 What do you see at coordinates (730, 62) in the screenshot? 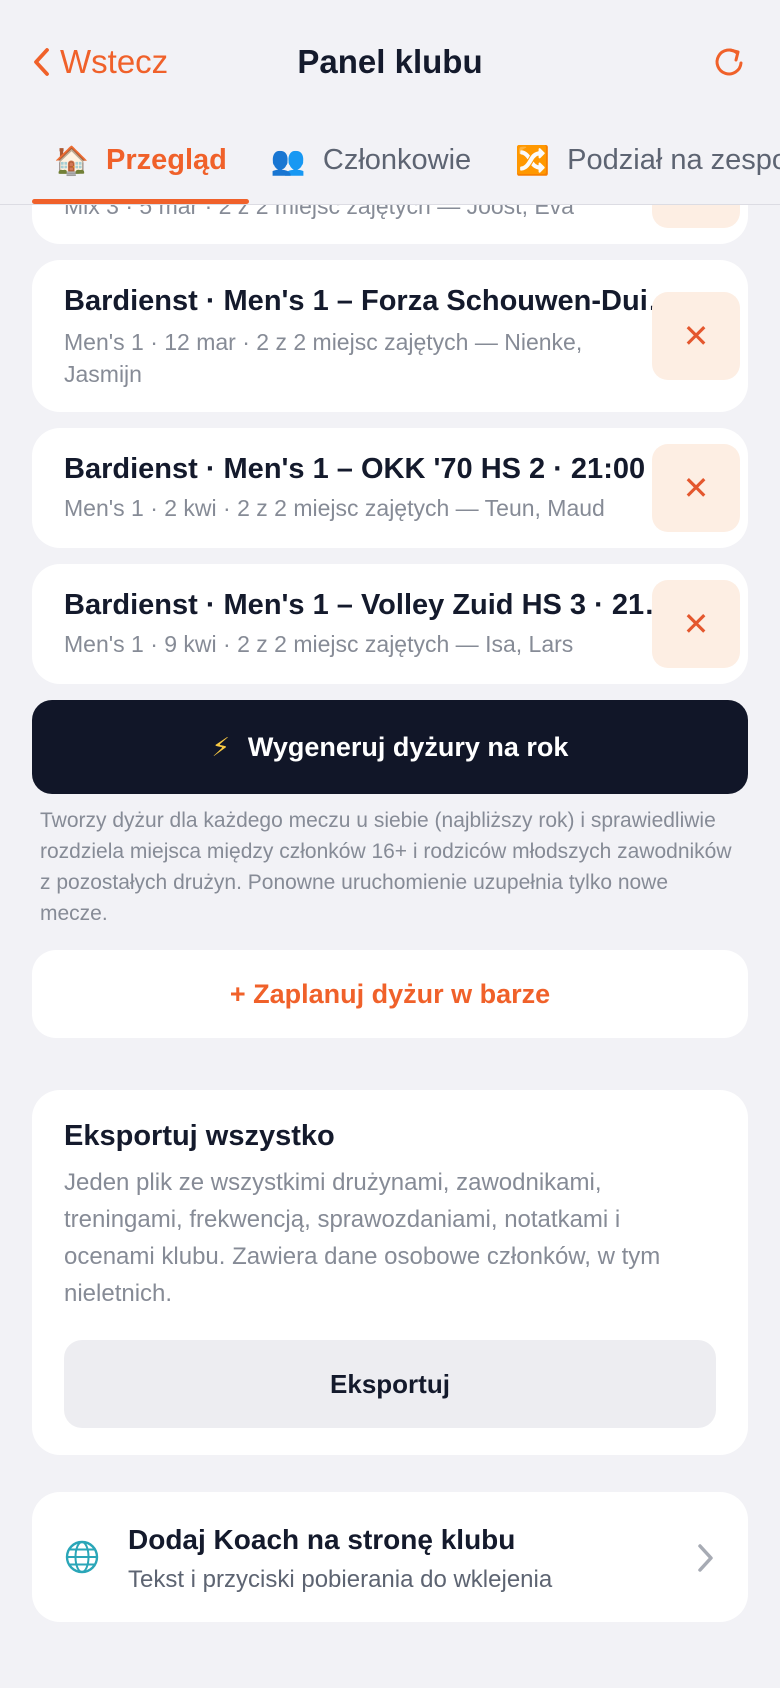
I see `refresh-icon` at bounding box center [730, 62].